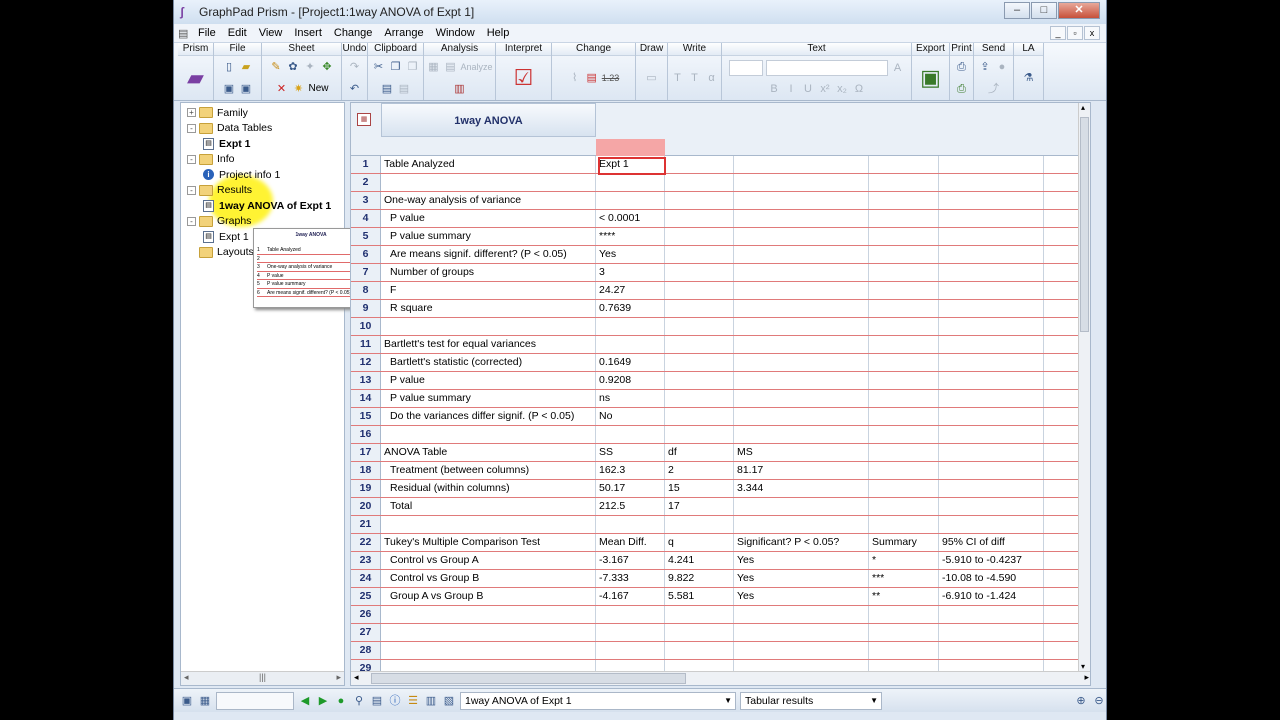 The image size is (1280, 720). What do you see at coordinates (699, 488) in the screenshot?
I see `col-b-cell: 15` at bounding box center [699, 488].